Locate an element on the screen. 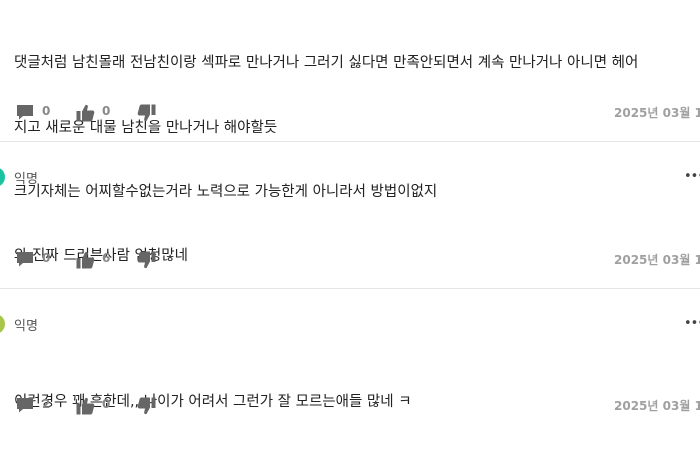 The image size is (700, 457). reply-count: 2 is located at coordinates (46, 404).